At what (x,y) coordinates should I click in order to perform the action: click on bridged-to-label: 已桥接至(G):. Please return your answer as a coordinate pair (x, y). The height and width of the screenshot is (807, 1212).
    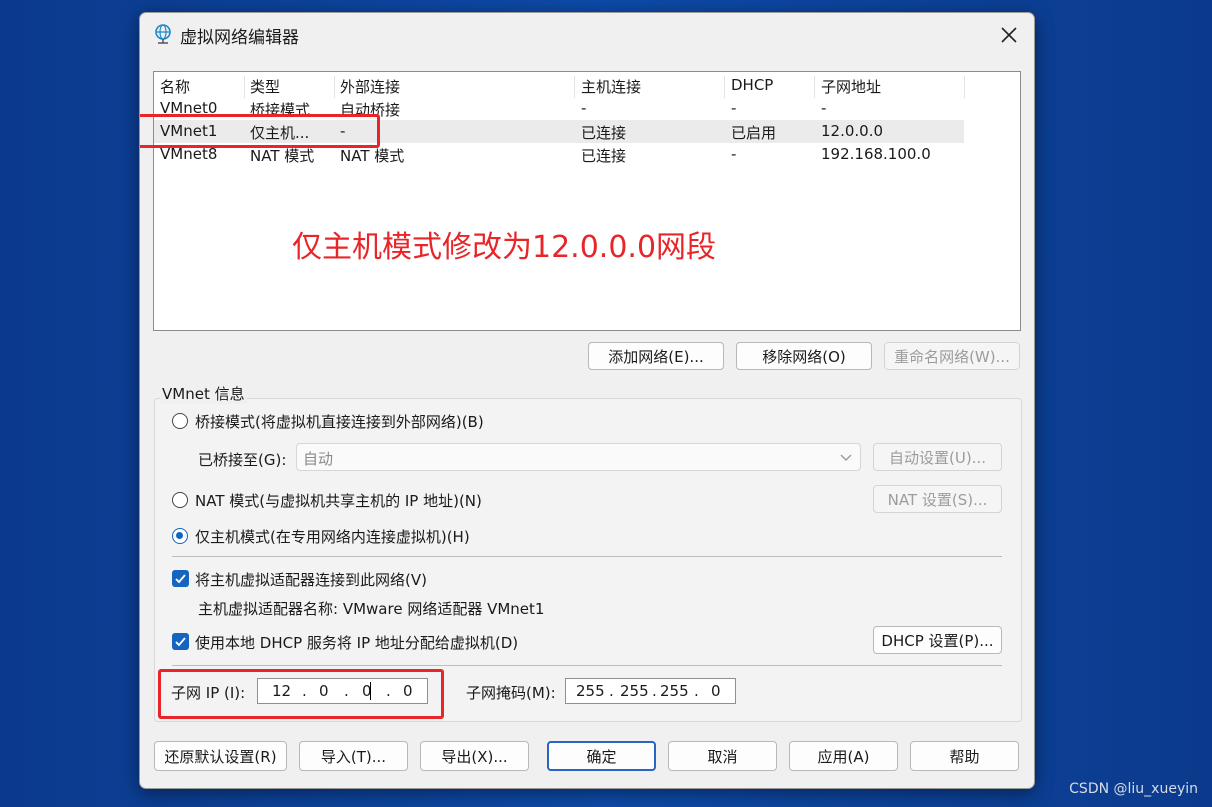
    Looking at the image, I should click on (242, 460).